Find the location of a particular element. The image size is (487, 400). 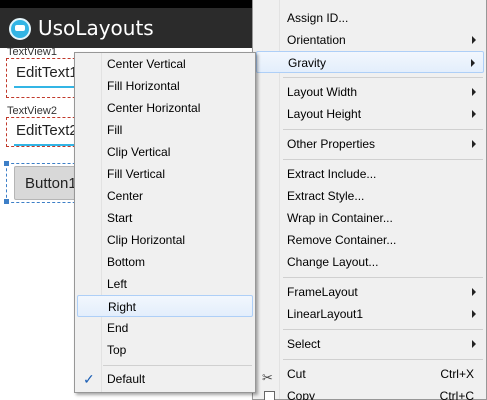

gravity-item: Fill Vertical is located at coordinates (165, 174).